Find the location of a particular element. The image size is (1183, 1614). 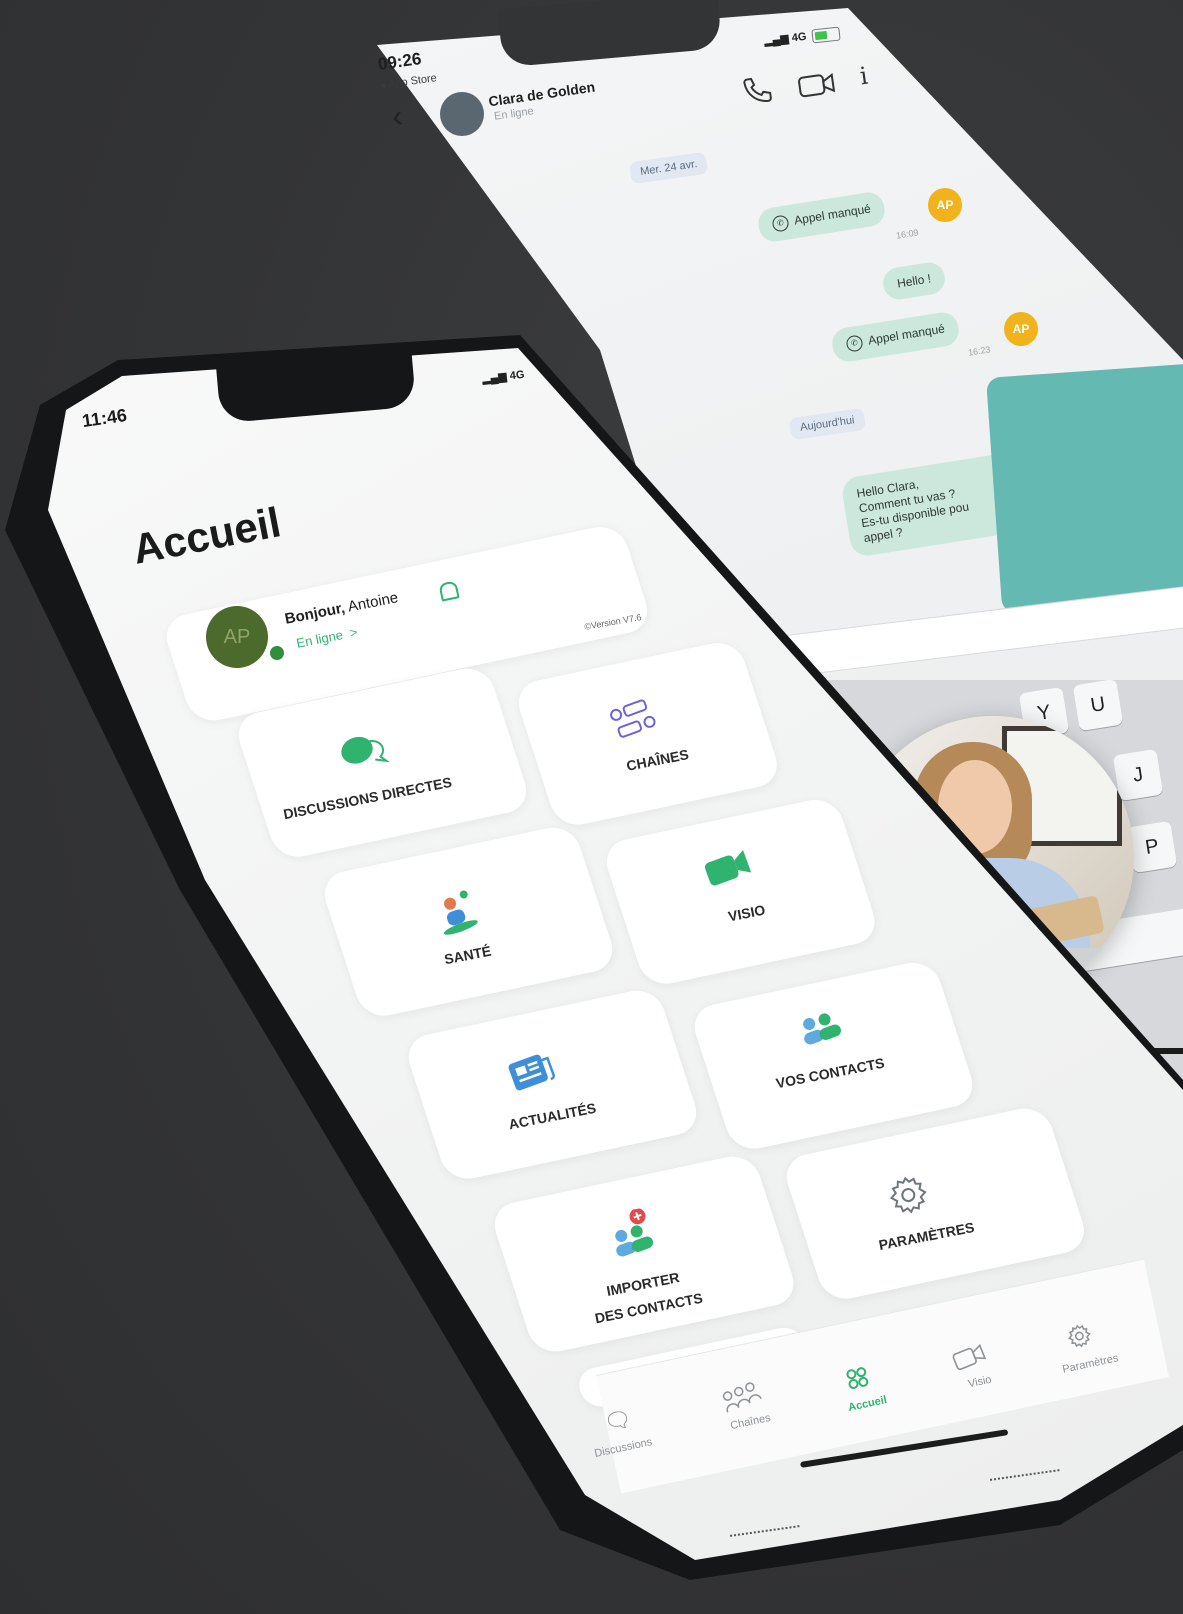

gear-icon is located at coordinates (909, 1198).